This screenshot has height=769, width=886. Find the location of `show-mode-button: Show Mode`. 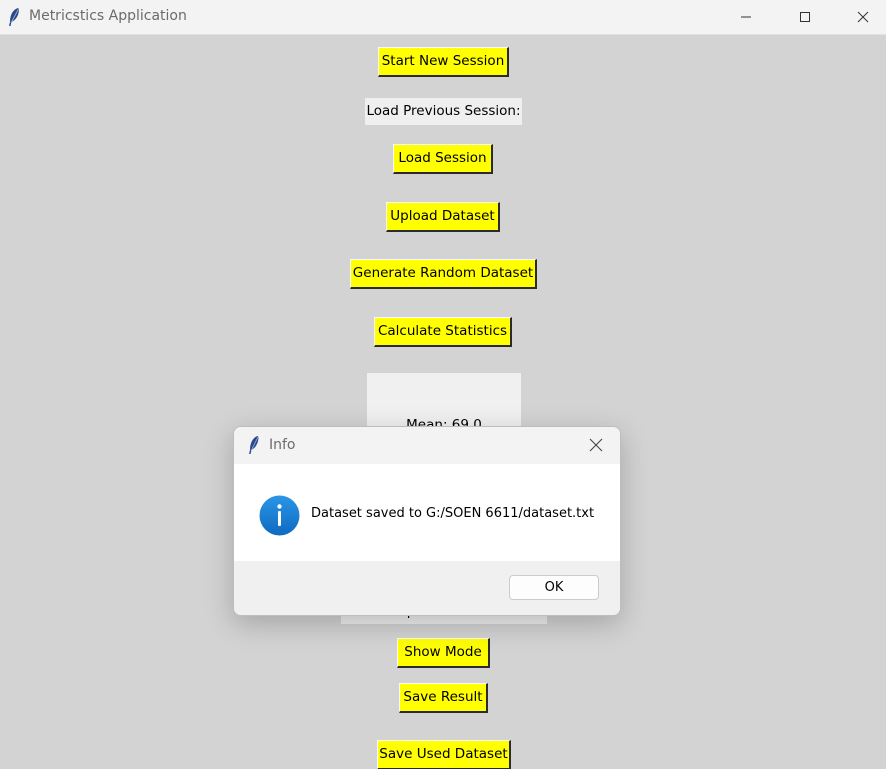

show-mode-button: Show Mode is located at coordinates (443, 653).